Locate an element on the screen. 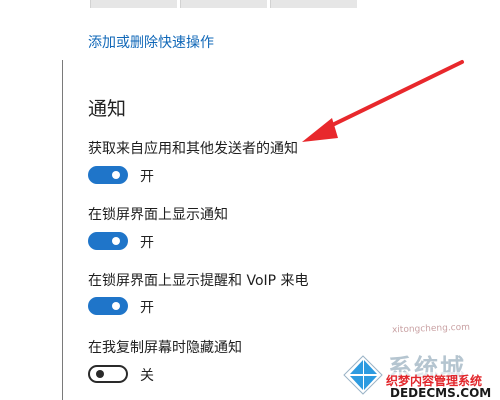 Image resolution: width=500 pixels, height=400 pixels. quick-action-tiles is located at coordinates (226, 4).